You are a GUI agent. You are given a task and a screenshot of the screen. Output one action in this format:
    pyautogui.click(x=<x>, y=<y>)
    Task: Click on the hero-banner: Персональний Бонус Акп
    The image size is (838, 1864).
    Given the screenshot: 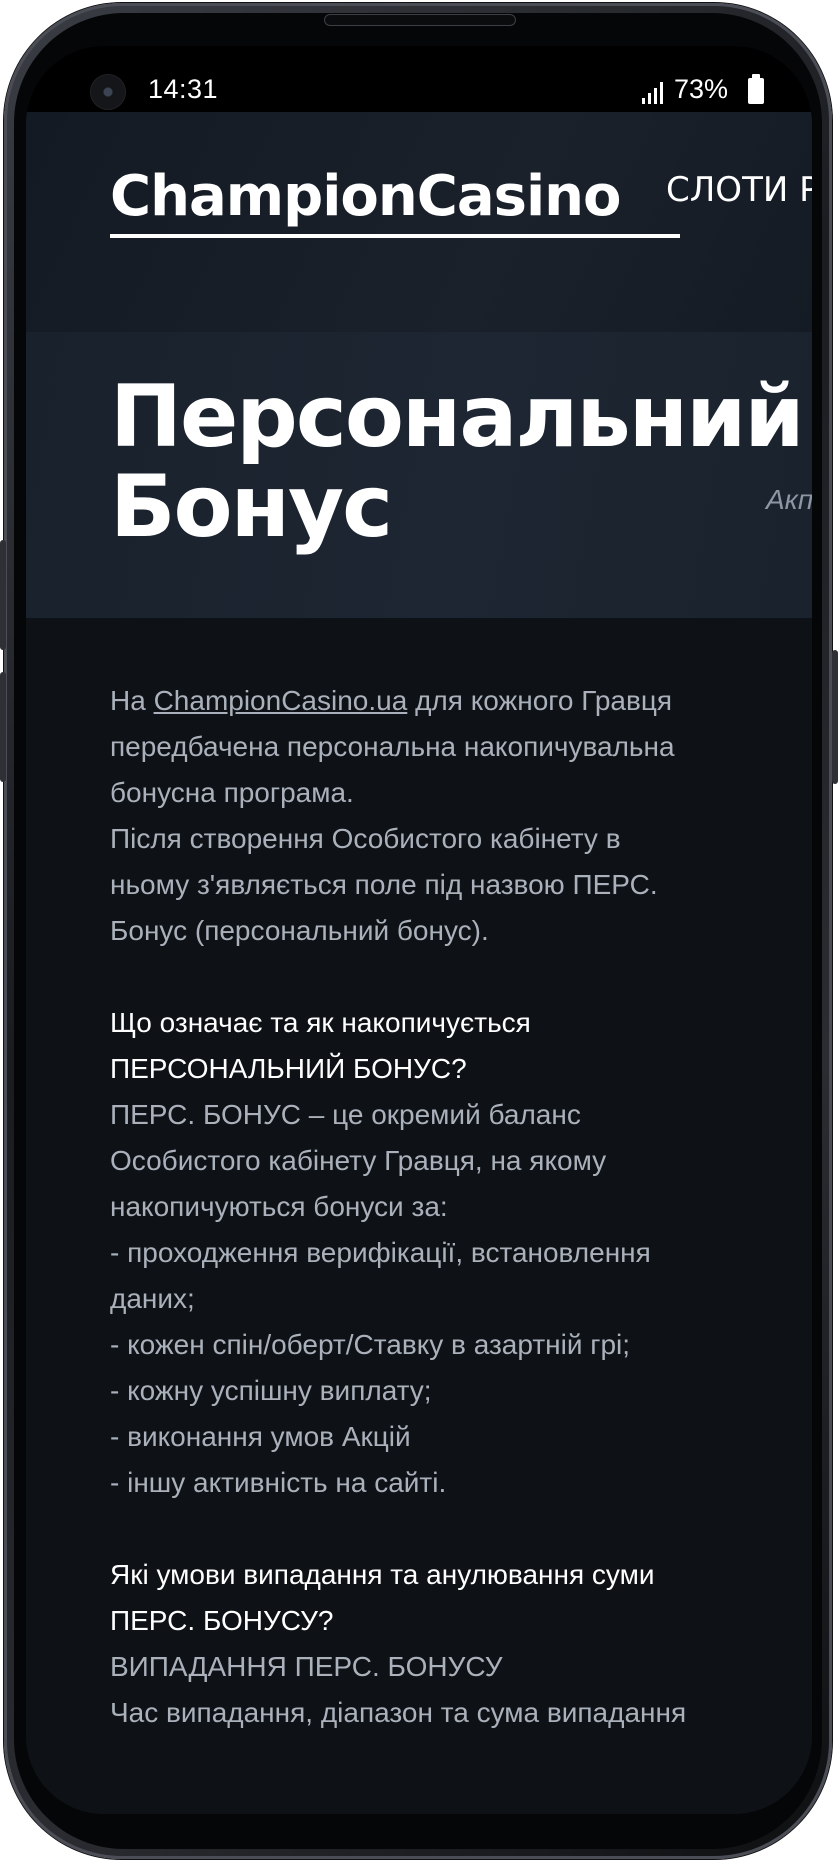 What is the action you would take?
    pyautogui.click(x=419, y=475)
    